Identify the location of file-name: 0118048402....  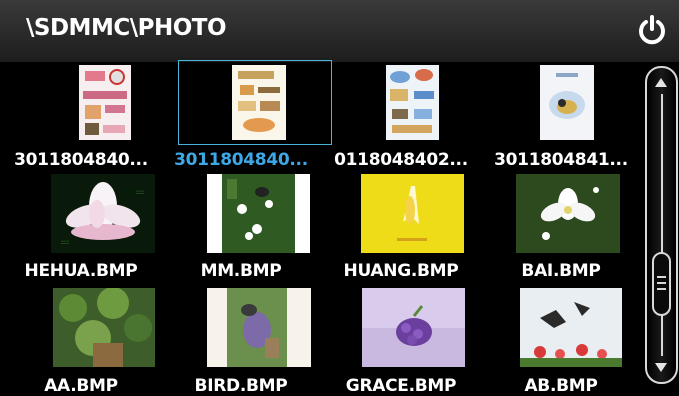
(401, 160).